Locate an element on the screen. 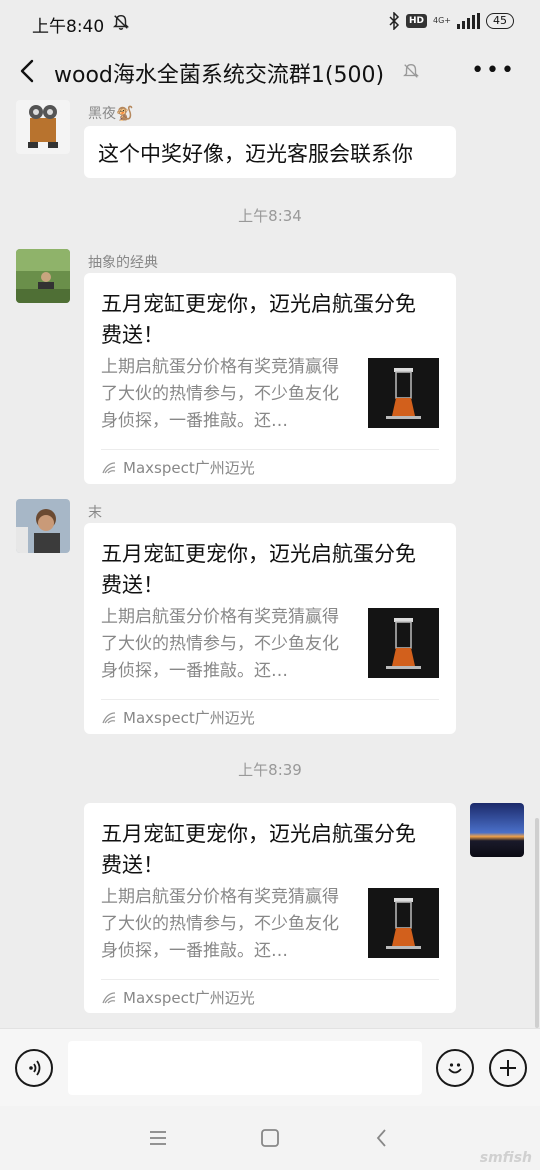 The image size is (540, 1170). network-type: 4G+ is located at coordinates (442, 20).